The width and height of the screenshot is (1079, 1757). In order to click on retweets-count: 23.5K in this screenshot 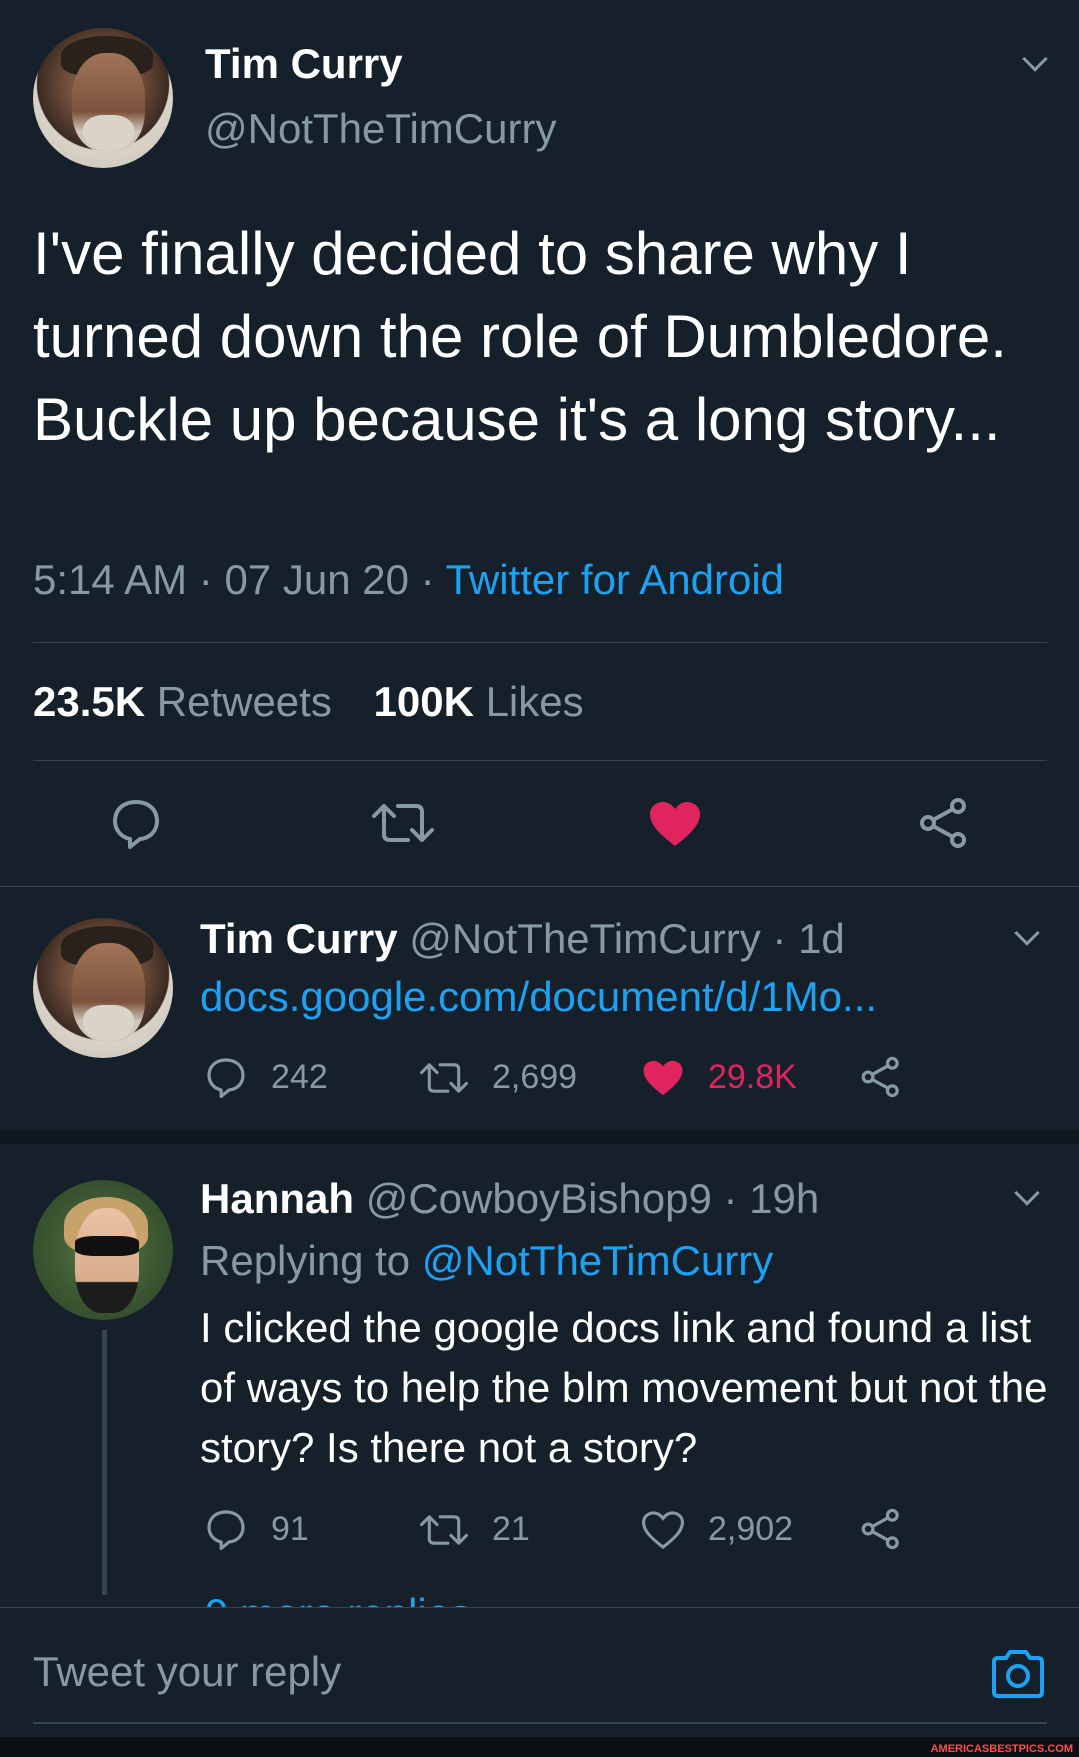, I will do `click(89, 701)`.